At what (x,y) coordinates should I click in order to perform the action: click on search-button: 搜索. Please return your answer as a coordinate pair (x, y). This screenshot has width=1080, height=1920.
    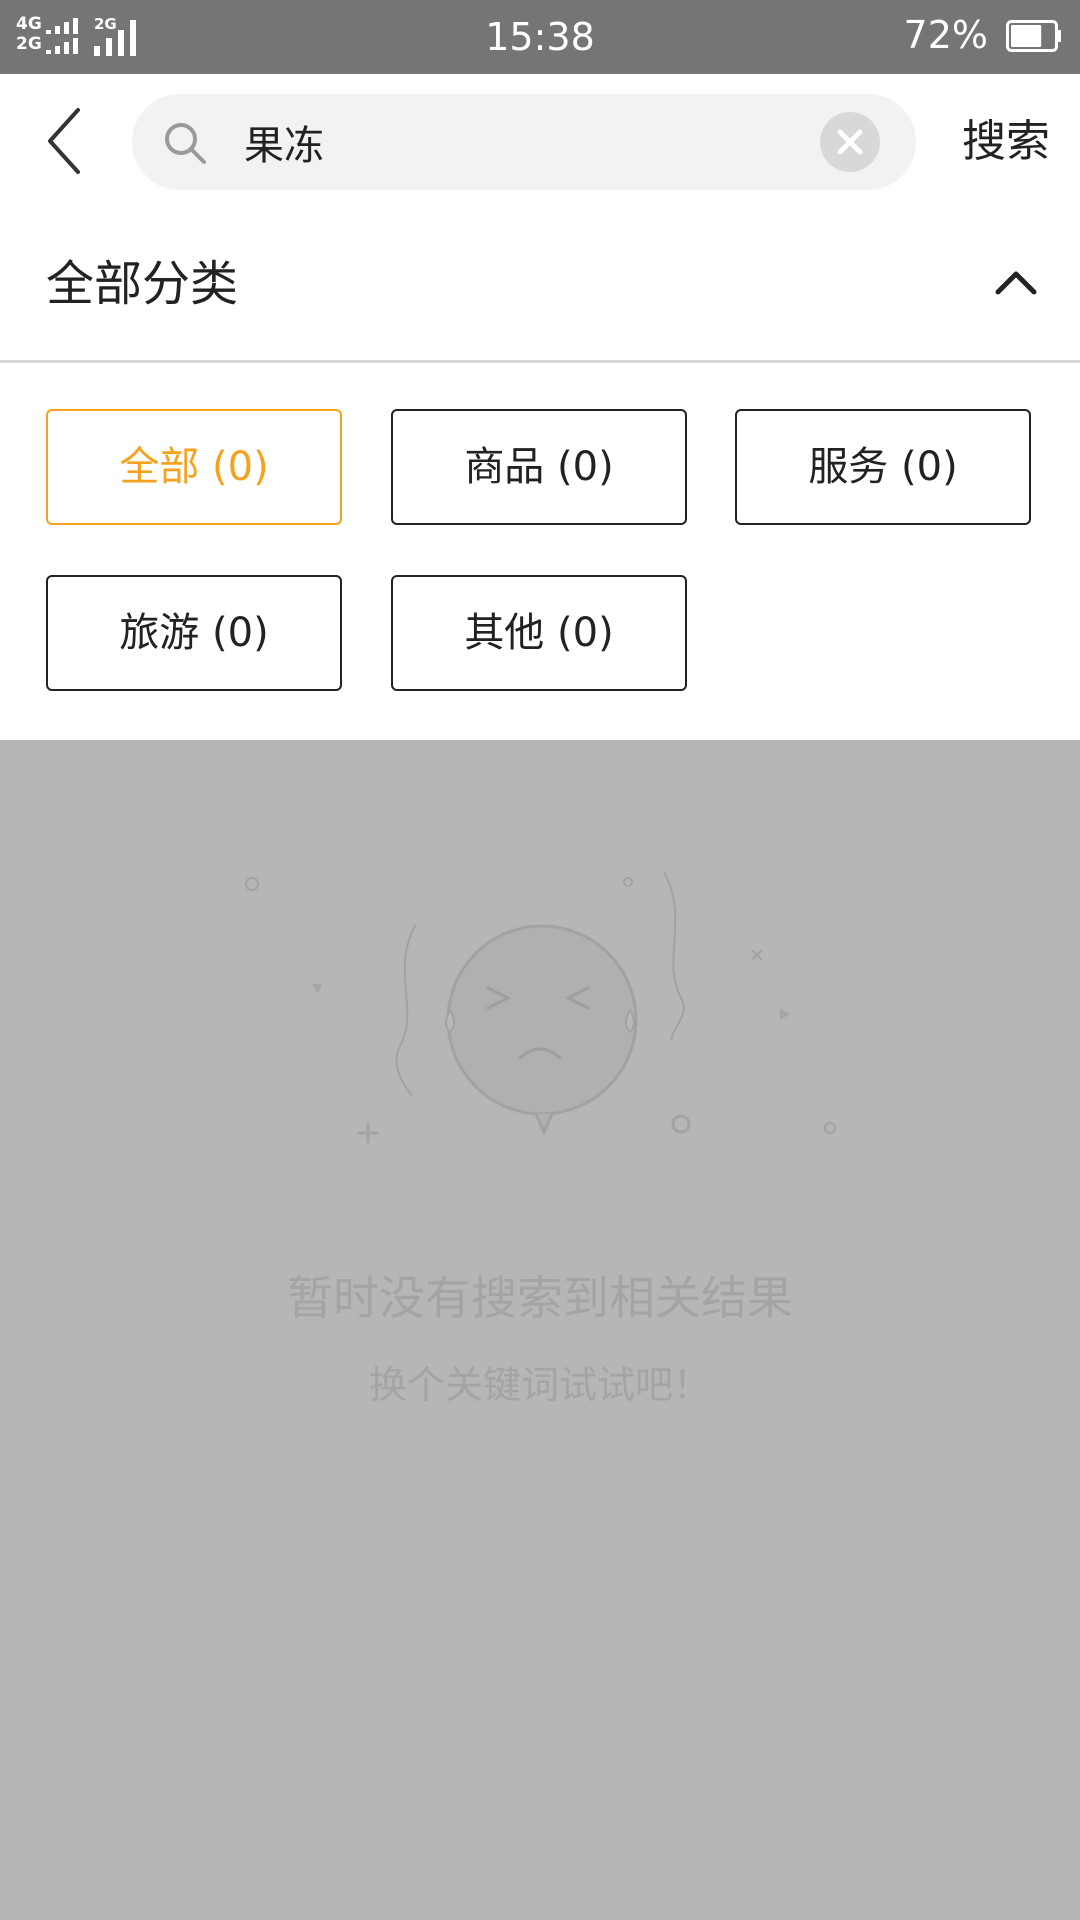
    Looking at the image, I should click on (1006, 142).